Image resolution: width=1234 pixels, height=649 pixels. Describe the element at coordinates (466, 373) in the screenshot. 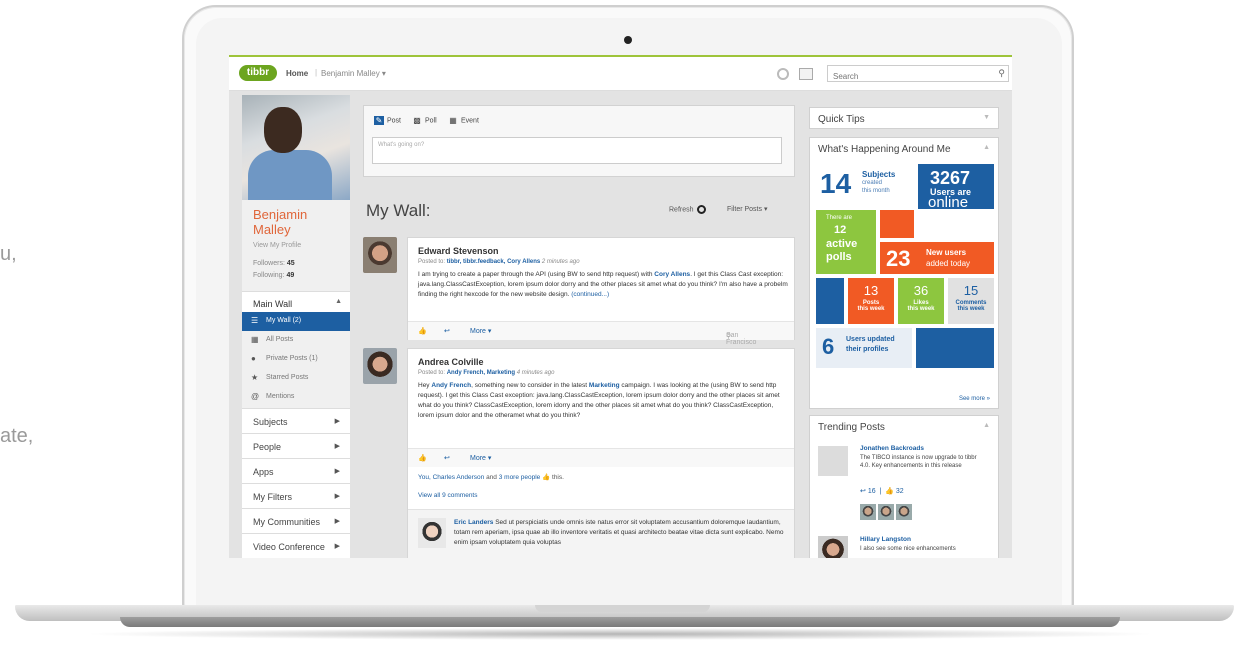

I see `post-target-link: Andy French,` at that location.